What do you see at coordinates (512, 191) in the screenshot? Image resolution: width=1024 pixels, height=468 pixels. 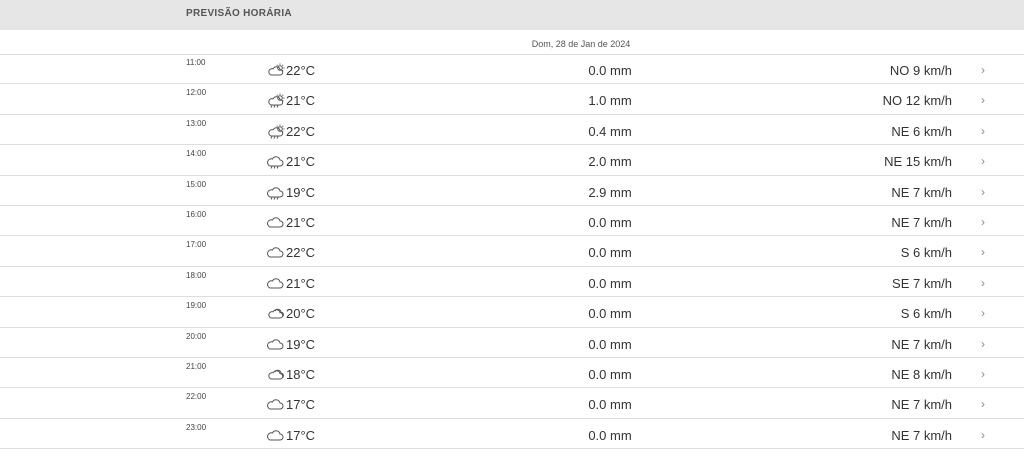 I see `forecast-row: 15:00 19°C 2.9 mm NE 7 km/h ›` at bounding box center [512, 191].